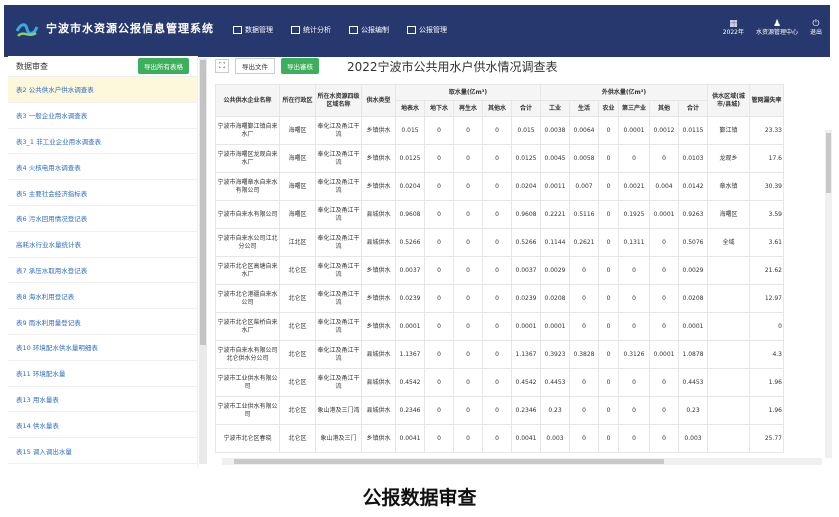 The height and width of the screenshot is (517, 839). What do you see at coordinates (410, 186) in the screenshot?
I see `table-cell: 0.0204` at bounding box center [410, 186].